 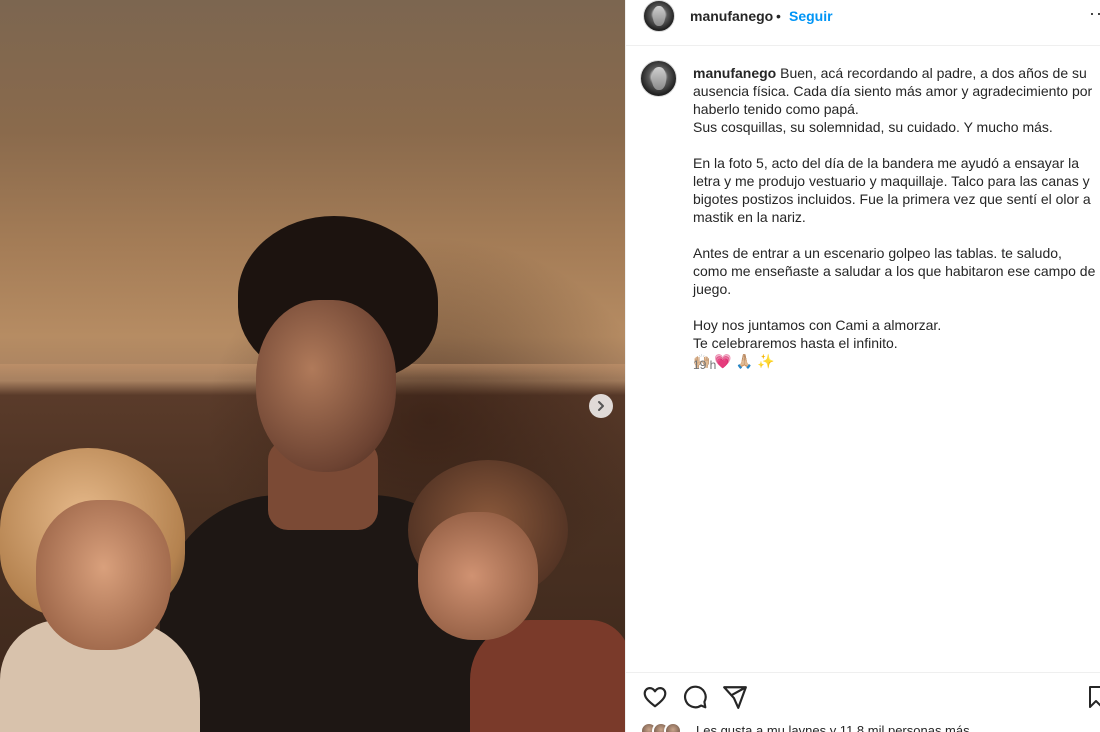 What do you see at coordinates (863, 697) in the screenshot?
I see `action-bar` at bounding box center [863, 697].